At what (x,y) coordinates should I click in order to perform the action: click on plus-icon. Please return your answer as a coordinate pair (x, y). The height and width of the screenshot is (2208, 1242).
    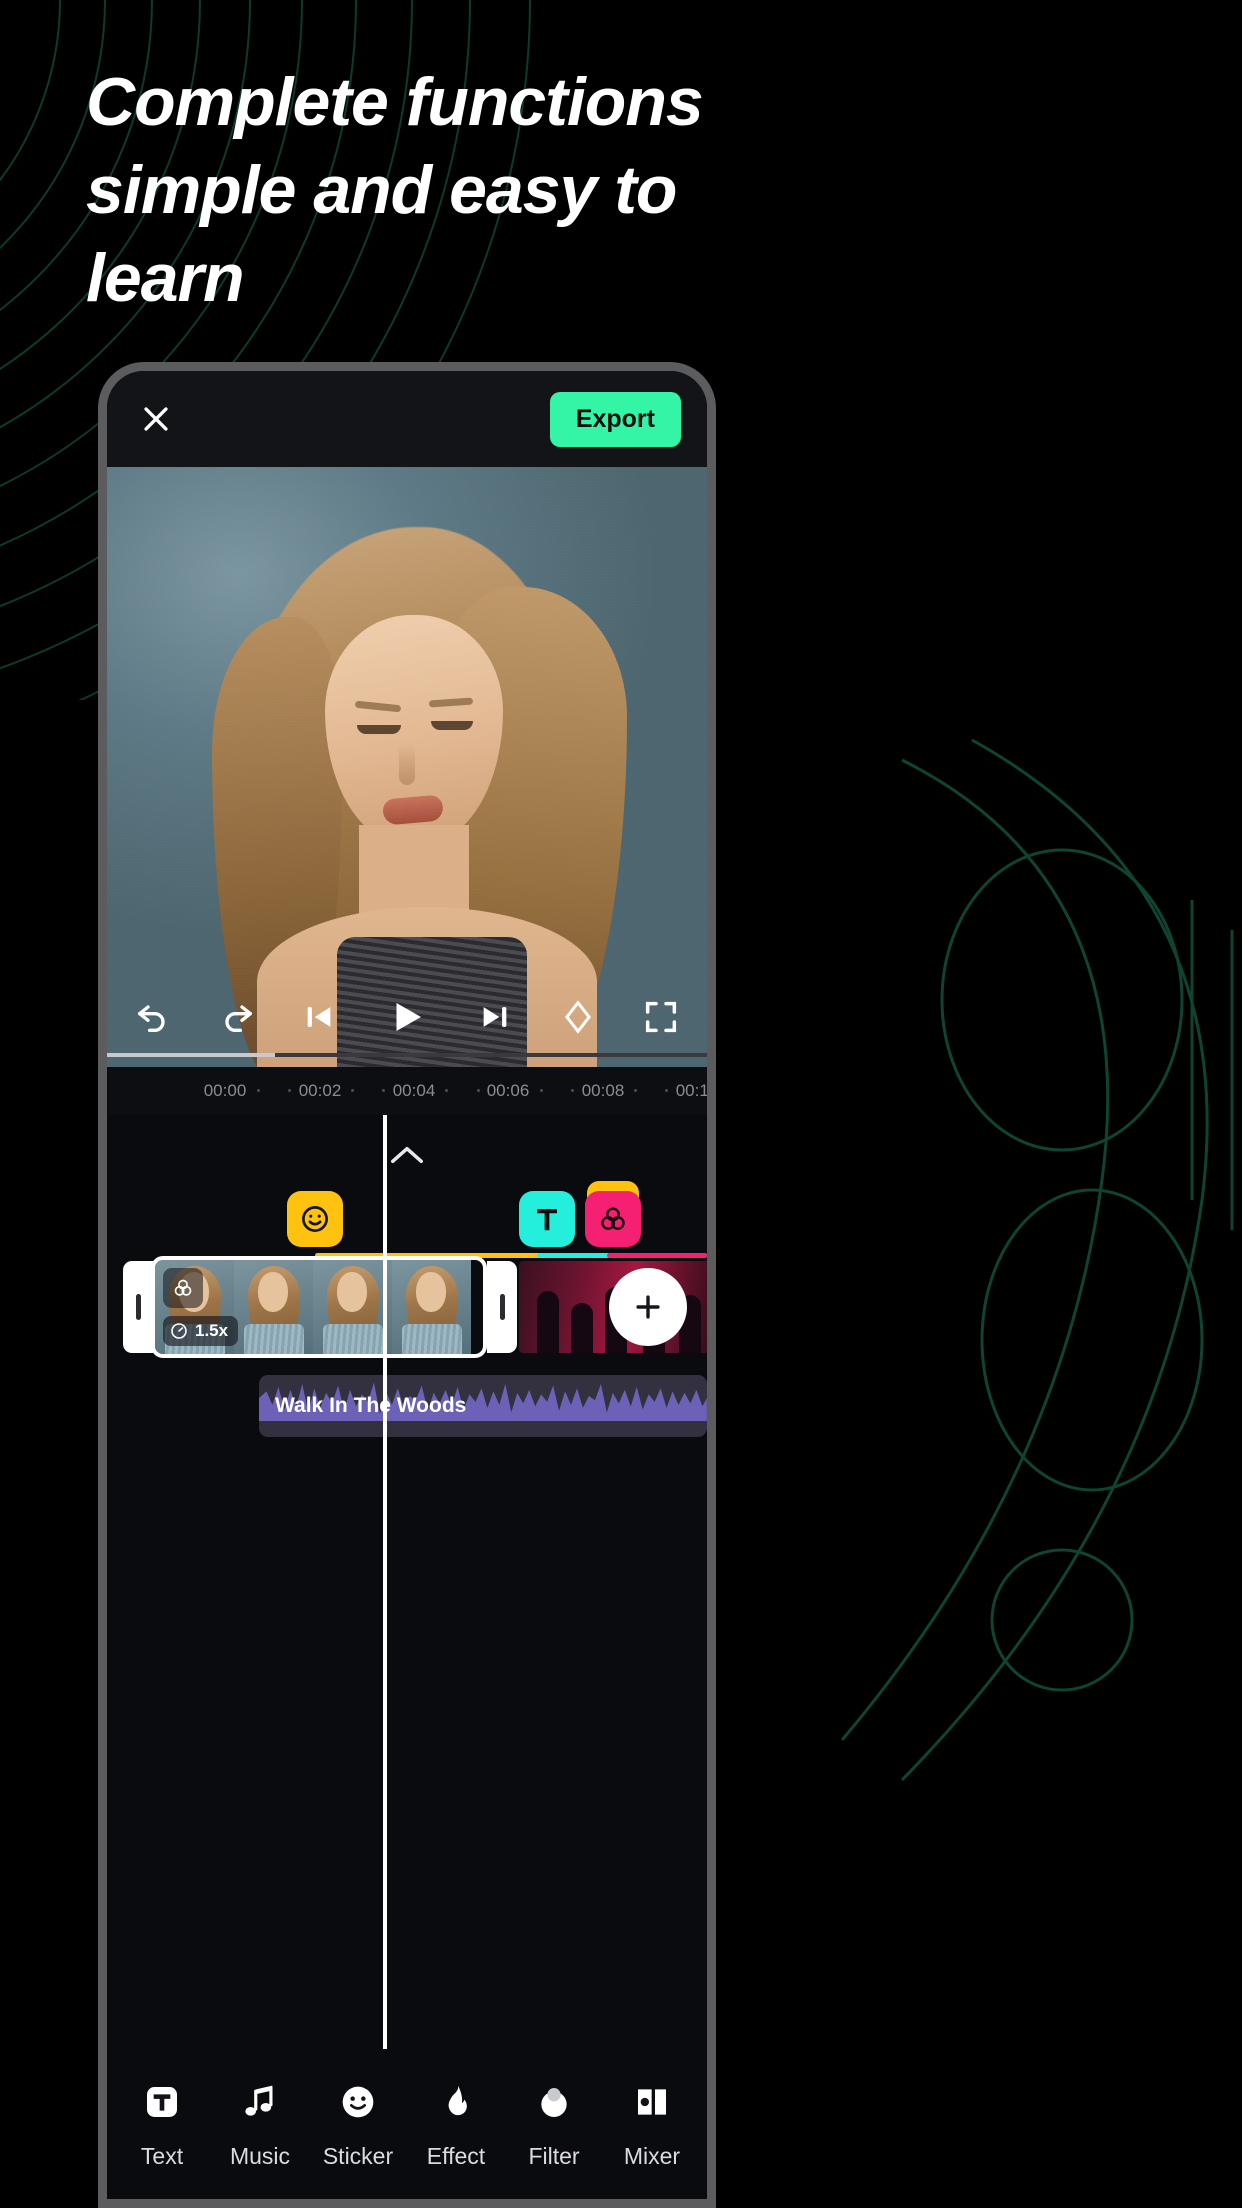
    Looking at the image, I should click on (648, 1307).